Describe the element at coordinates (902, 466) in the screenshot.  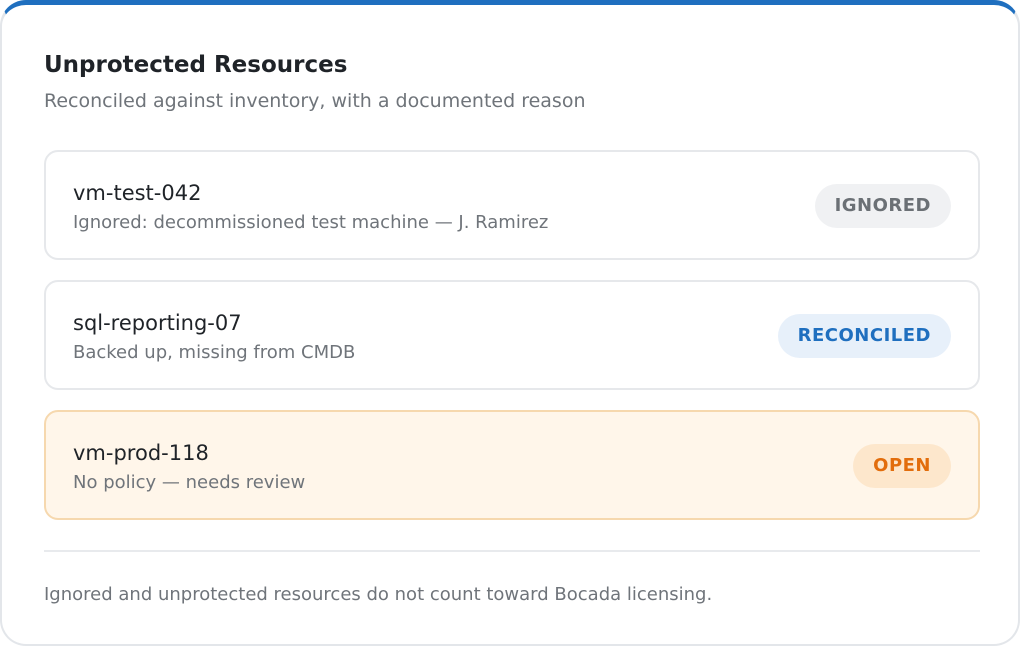
I see `status-badge-open: OPEN` at that location.